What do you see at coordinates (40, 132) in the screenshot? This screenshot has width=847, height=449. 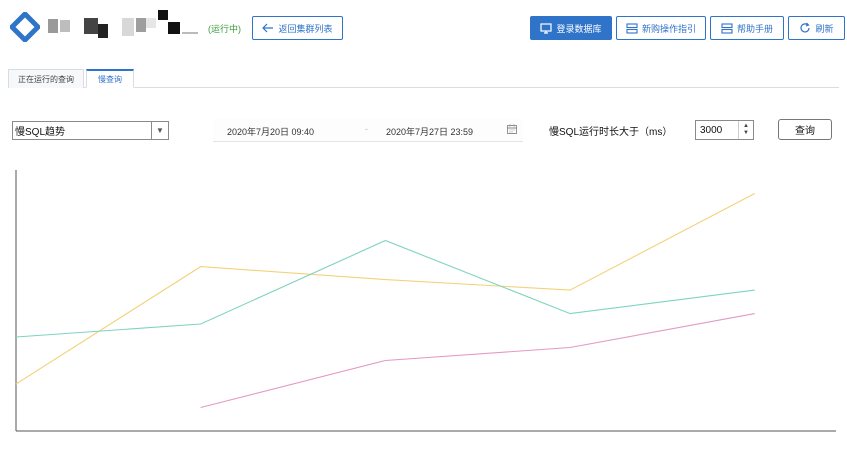 I see `view-select-value: 慢SQL趋势` at bounding box center [40, 132].